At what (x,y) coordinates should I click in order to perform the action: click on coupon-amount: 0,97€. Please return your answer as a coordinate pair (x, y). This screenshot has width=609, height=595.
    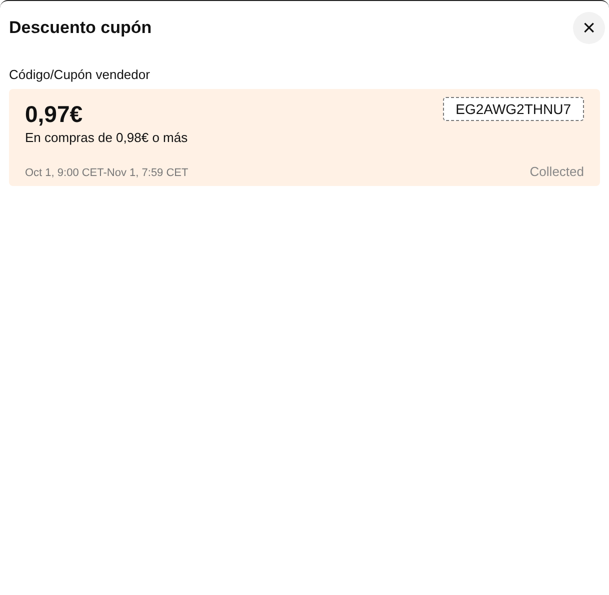
    Looking at the image, I should click on (54, 114).